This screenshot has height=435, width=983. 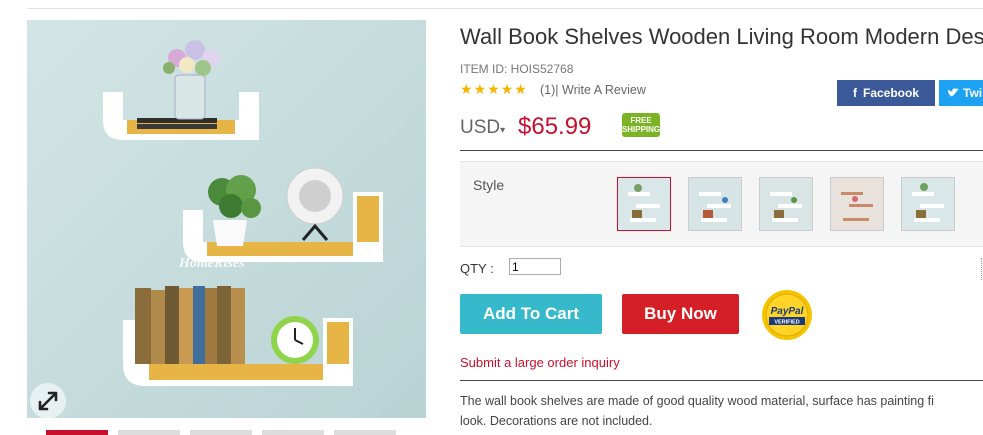 I want to click on caret-down-icon: ▾, so click(x=503, y=130).